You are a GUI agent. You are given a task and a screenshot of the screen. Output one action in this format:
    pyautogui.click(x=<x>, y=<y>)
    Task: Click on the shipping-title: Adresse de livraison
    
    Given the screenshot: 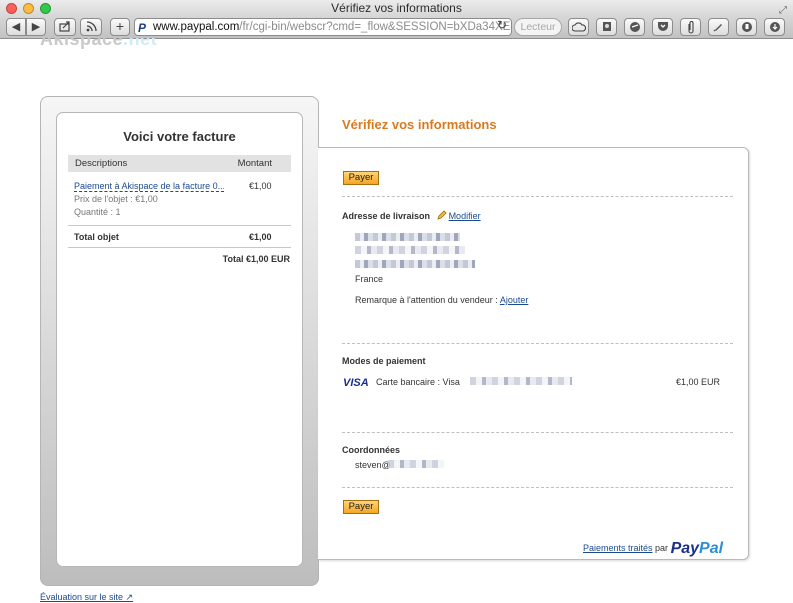 What is the action you would take?
    pyautogui.click(x=386, y=216)
    